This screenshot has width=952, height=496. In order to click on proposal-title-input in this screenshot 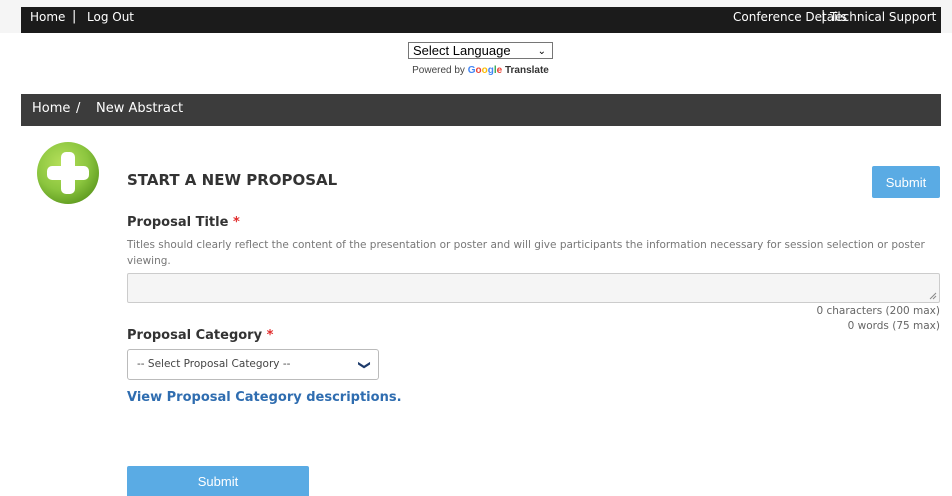, I will do `click(533, 288)`.